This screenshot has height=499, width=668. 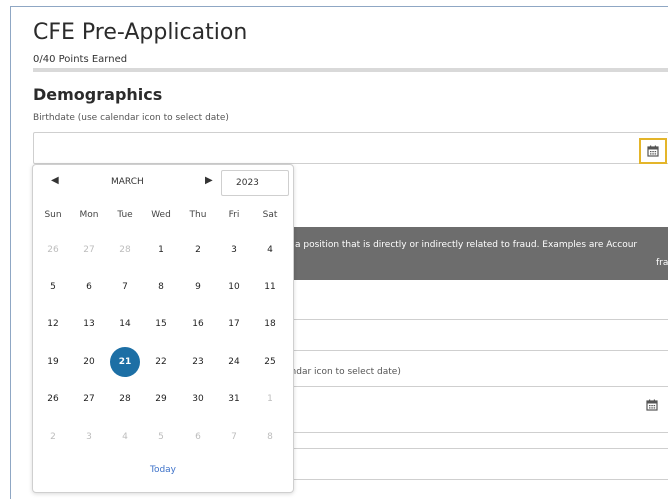 I want to click on today-button: Today, so click(x=163, y=470).